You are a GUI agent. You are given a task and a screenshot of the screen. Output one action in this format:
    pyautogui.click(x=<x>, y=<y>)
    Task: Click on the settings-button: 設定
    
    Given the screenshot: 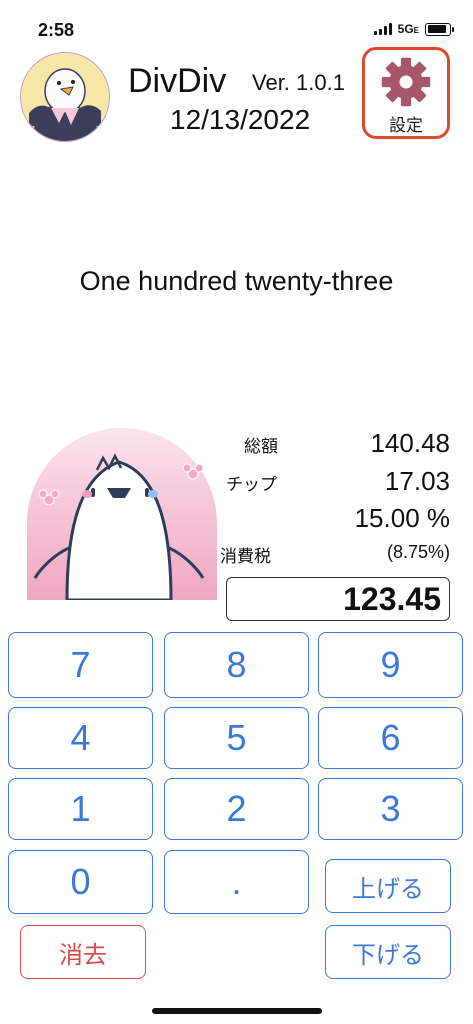 What is the action you would take?
    pyautogui.click(x=406, y=93)
    